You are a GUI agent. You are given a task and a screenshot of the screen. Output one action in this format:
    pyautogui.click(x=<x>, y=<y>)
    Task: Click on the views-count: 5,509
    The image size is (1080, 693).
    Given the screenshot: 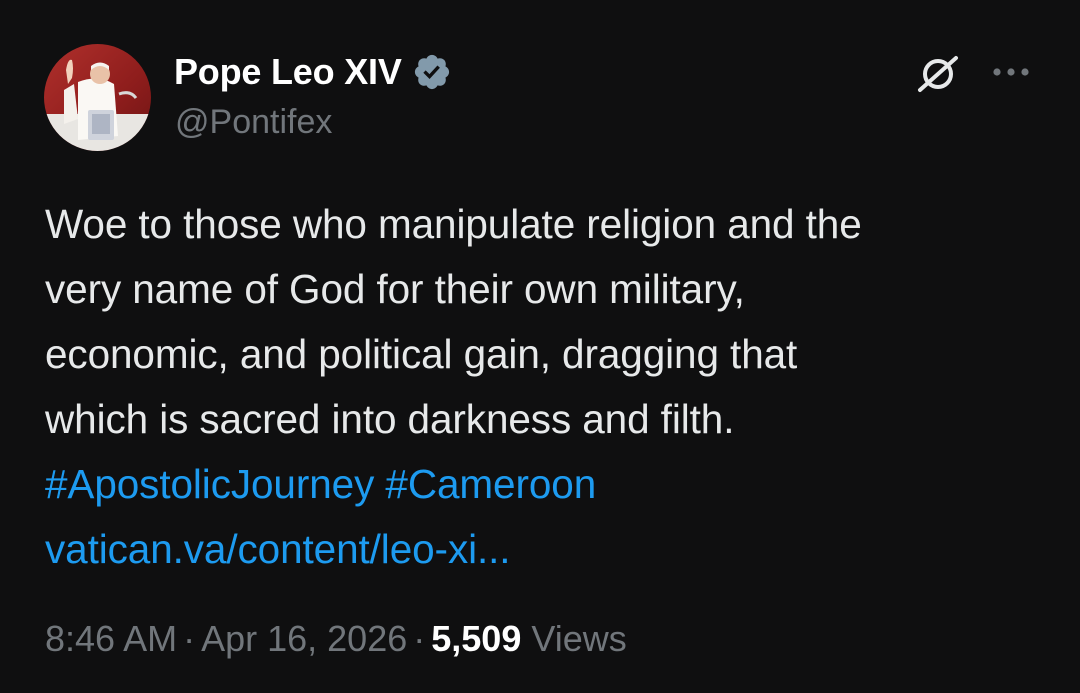 What is the action you would take?
    pyautogui.click(x=476, y=638)
    